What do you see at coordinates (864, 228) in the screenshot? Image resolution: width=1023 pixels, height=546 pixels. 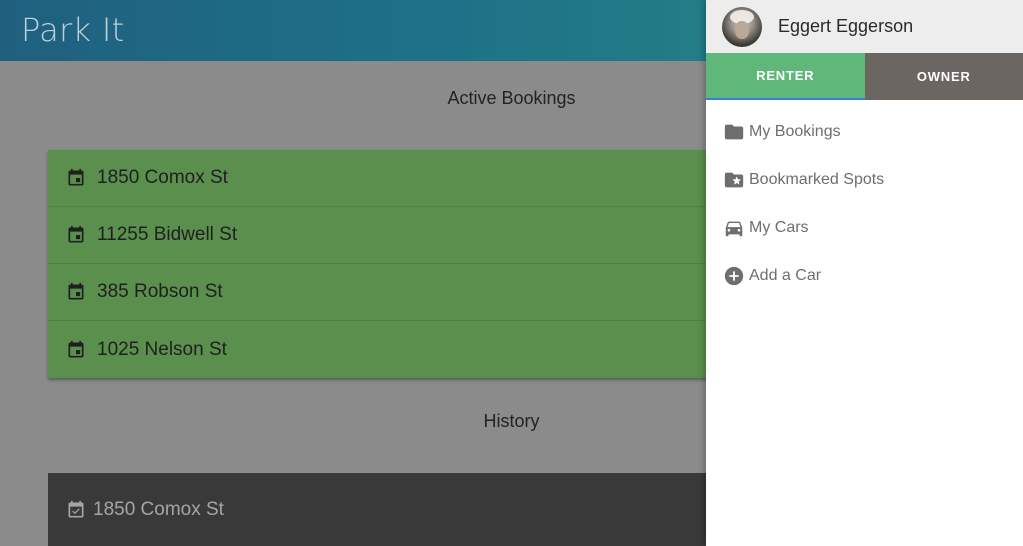 I see `menu-item-my-cars: My Cars` at bounding box center [864, 228].